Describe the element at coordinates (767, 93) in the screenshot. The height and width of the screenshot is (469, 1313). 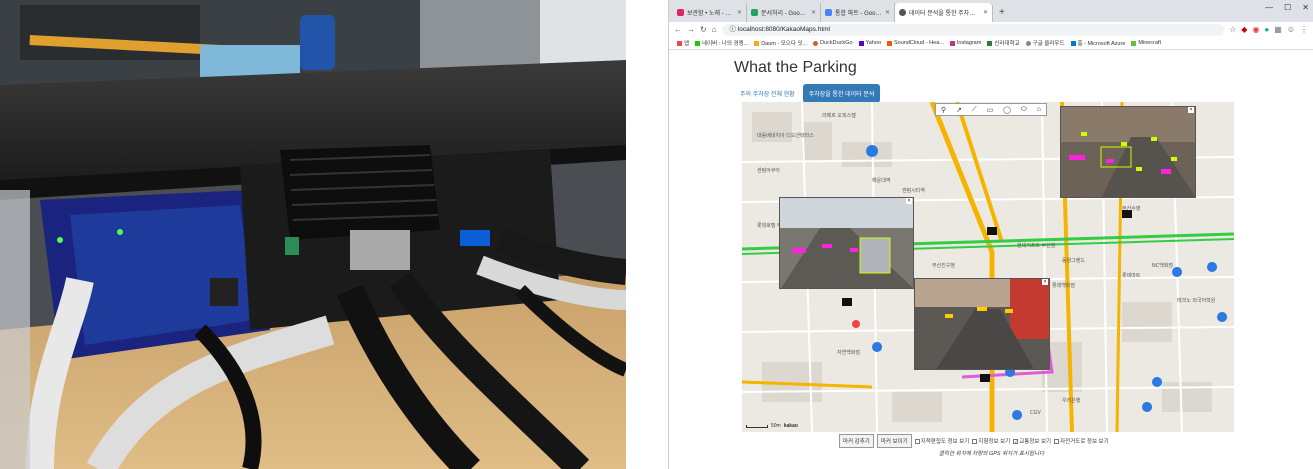
I see `tab-parking-status: 주의 주차장 전체 현황` at that location.